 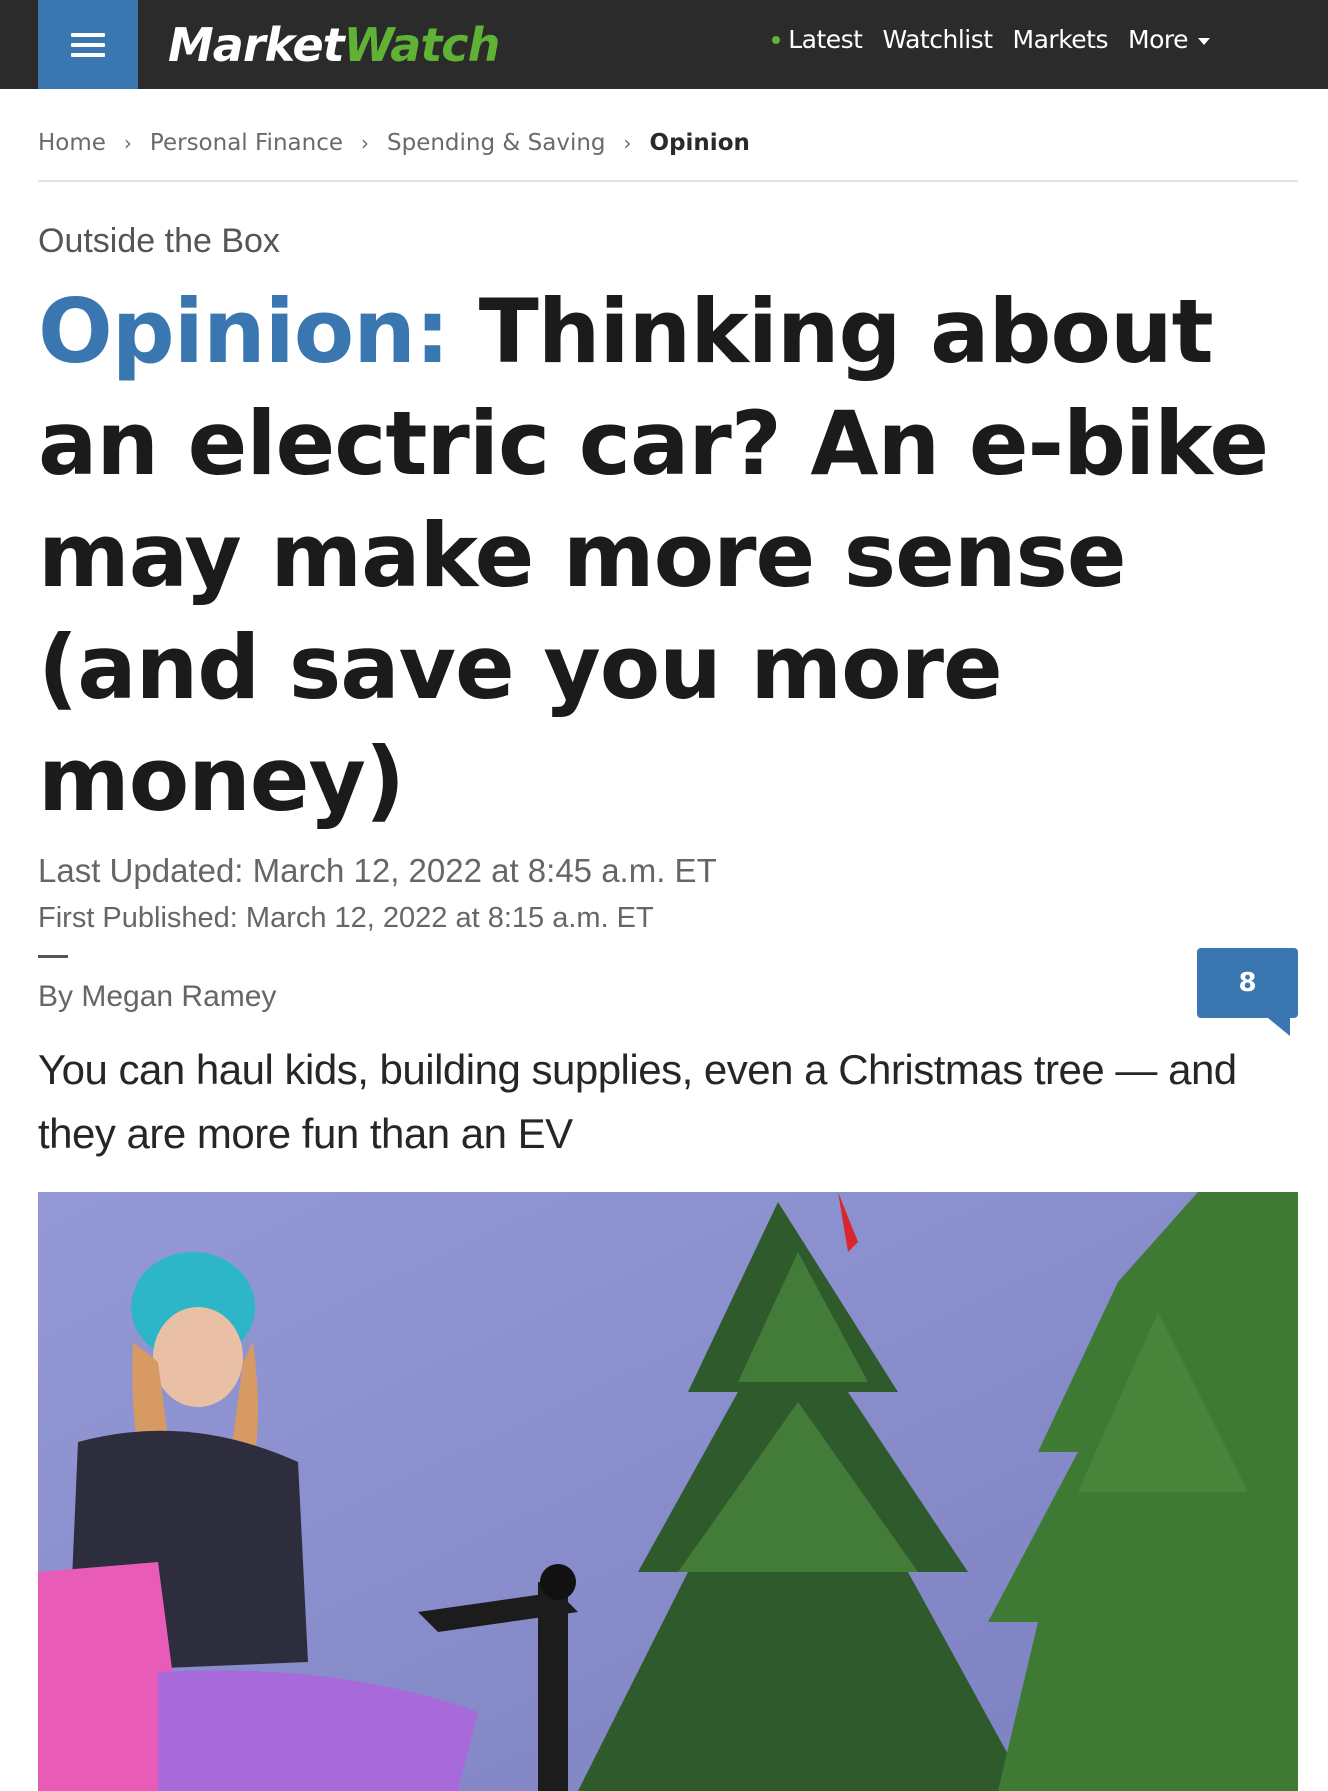 What do you see at coordinates (776, 39) in the screenshot?
I see `live-dot-icon` at bounding box center [776, 39].